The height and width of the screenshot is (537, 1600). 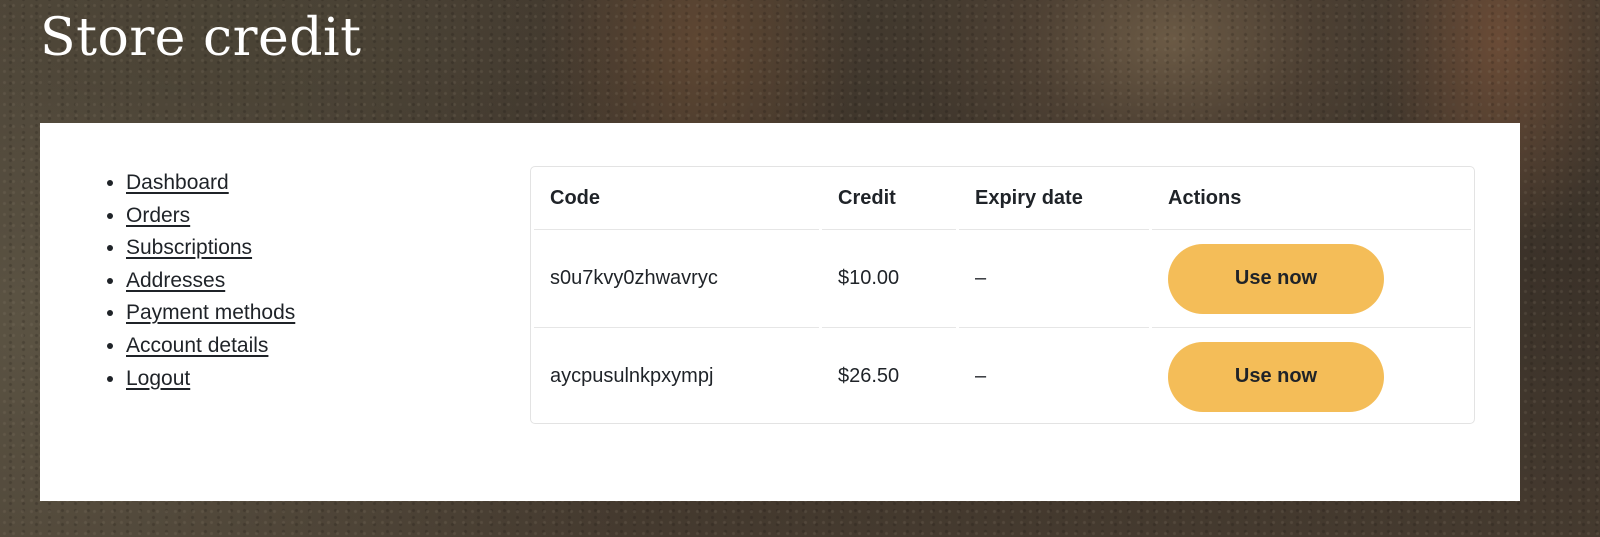 I want to click on nav-link-dashboard: Dashboard, so click(x=177, y=182).